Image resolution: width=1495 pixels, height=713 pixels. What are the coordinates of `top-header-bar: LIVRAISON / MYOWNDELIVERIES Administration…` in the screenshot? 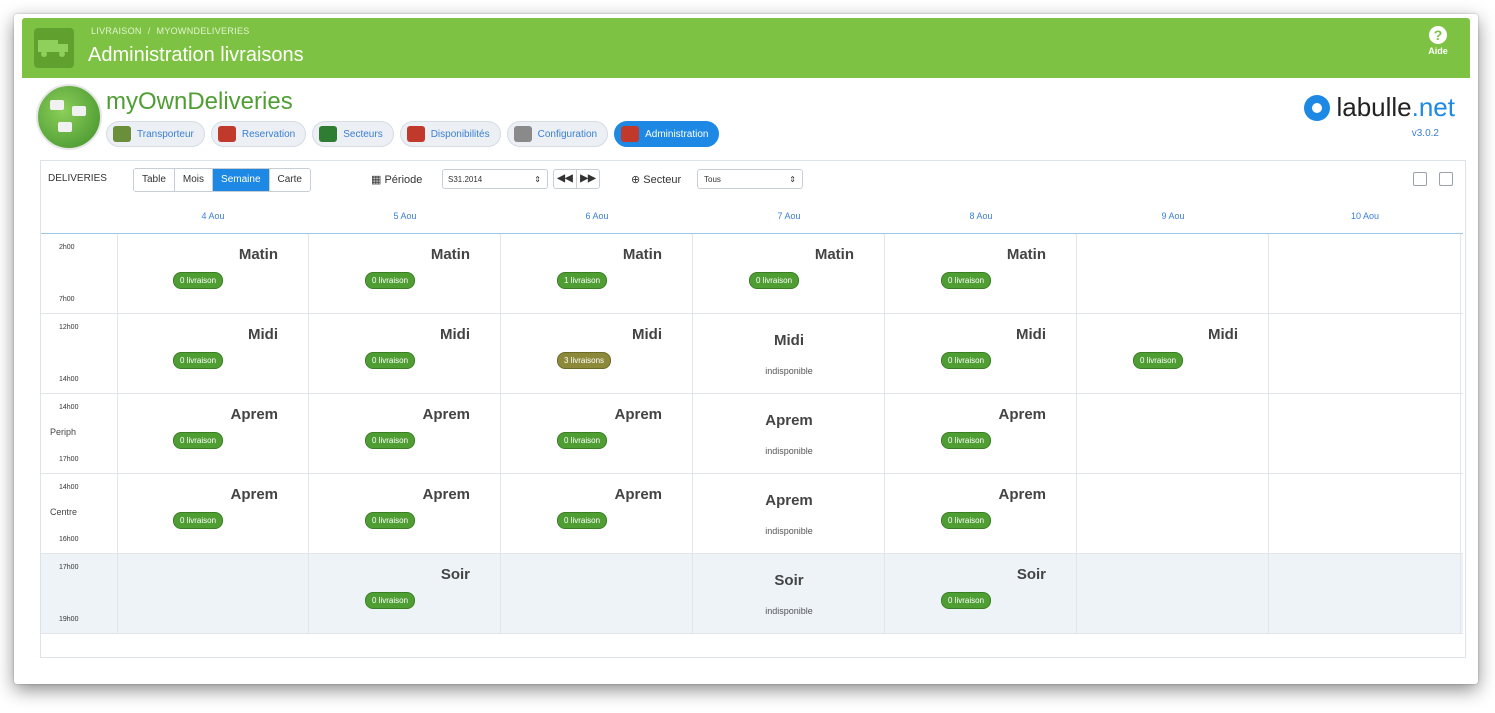 It's located at (746, 48).